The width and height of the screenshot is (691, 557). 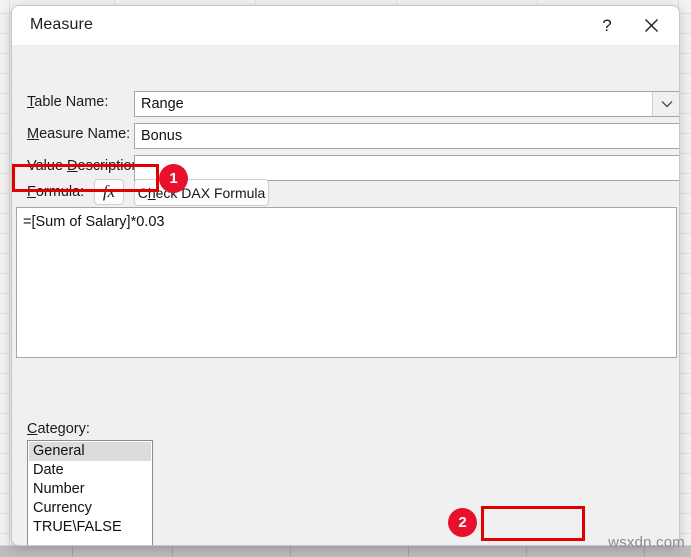 I want to click on category-item-date: Date, so click(x=90, y=470).